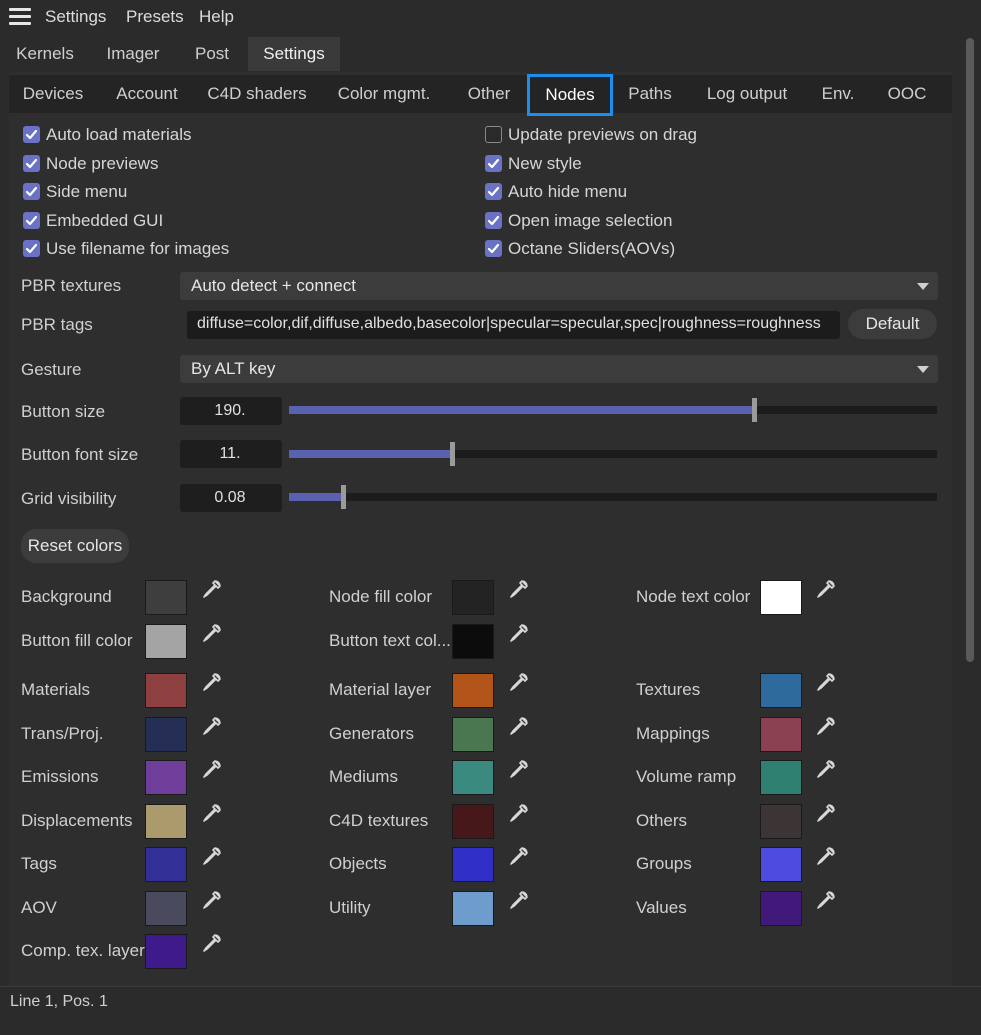  What do you see at coordinates (781, 690) in the screenshot?
I see `color-swatch-textures` at bounding box center [781, 690].